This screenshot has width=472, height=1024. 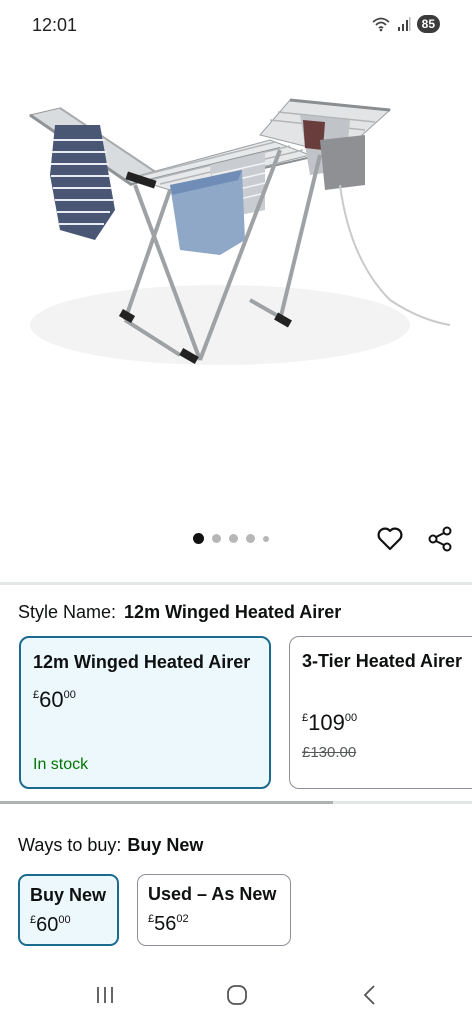 What do you see at coordinates (428, 24) in the screenshot?
I see `battery-icon: 85` at bounding box center [428, 24].